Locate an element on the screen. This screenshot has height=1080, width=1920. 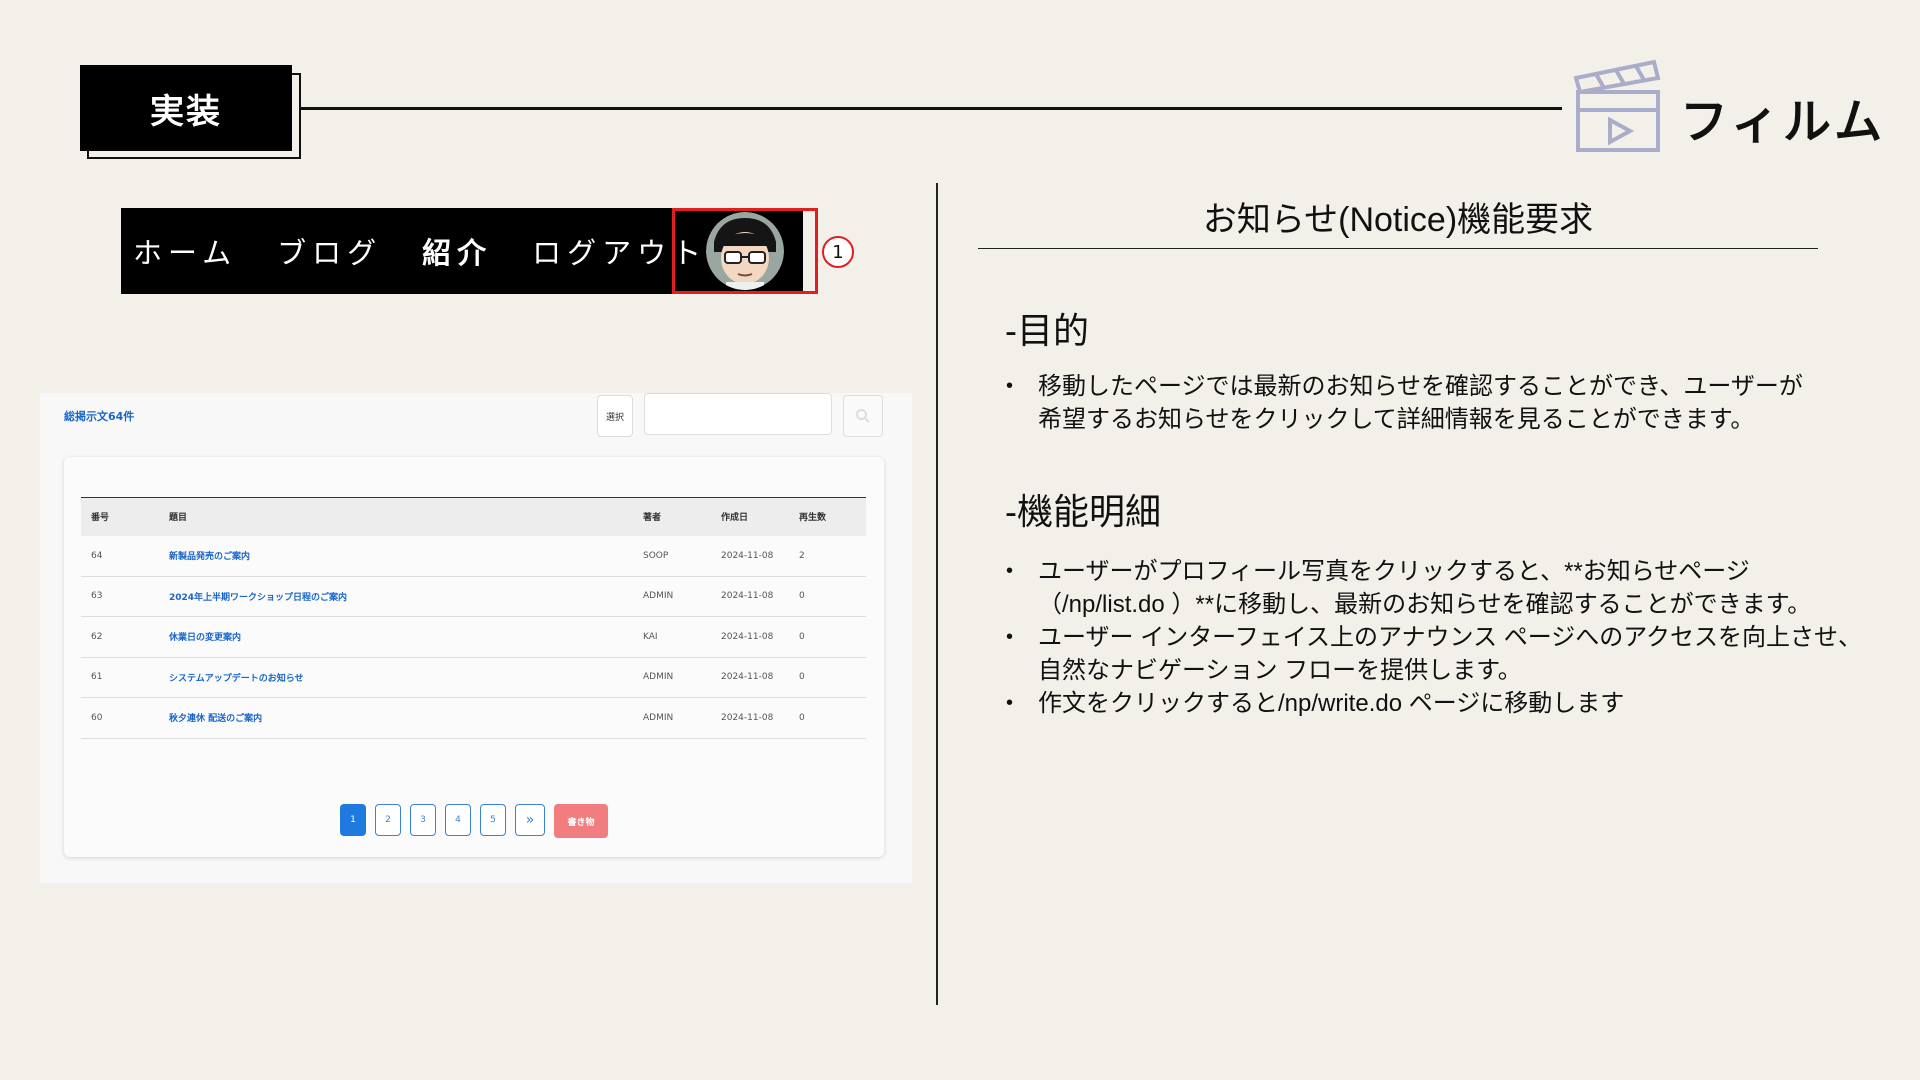
page-4-button: 4 is located at coordinates (458, 820).